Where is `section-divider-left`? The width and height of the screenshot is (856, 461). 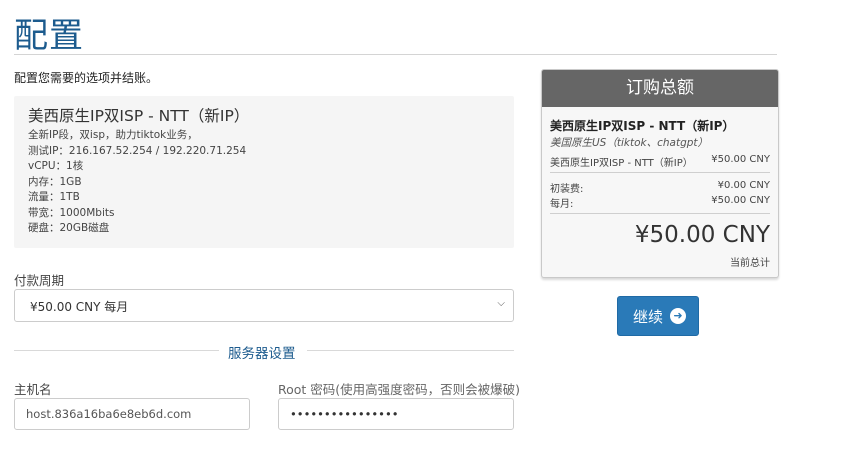 section-divider-left is located at coordinates (116, 350).